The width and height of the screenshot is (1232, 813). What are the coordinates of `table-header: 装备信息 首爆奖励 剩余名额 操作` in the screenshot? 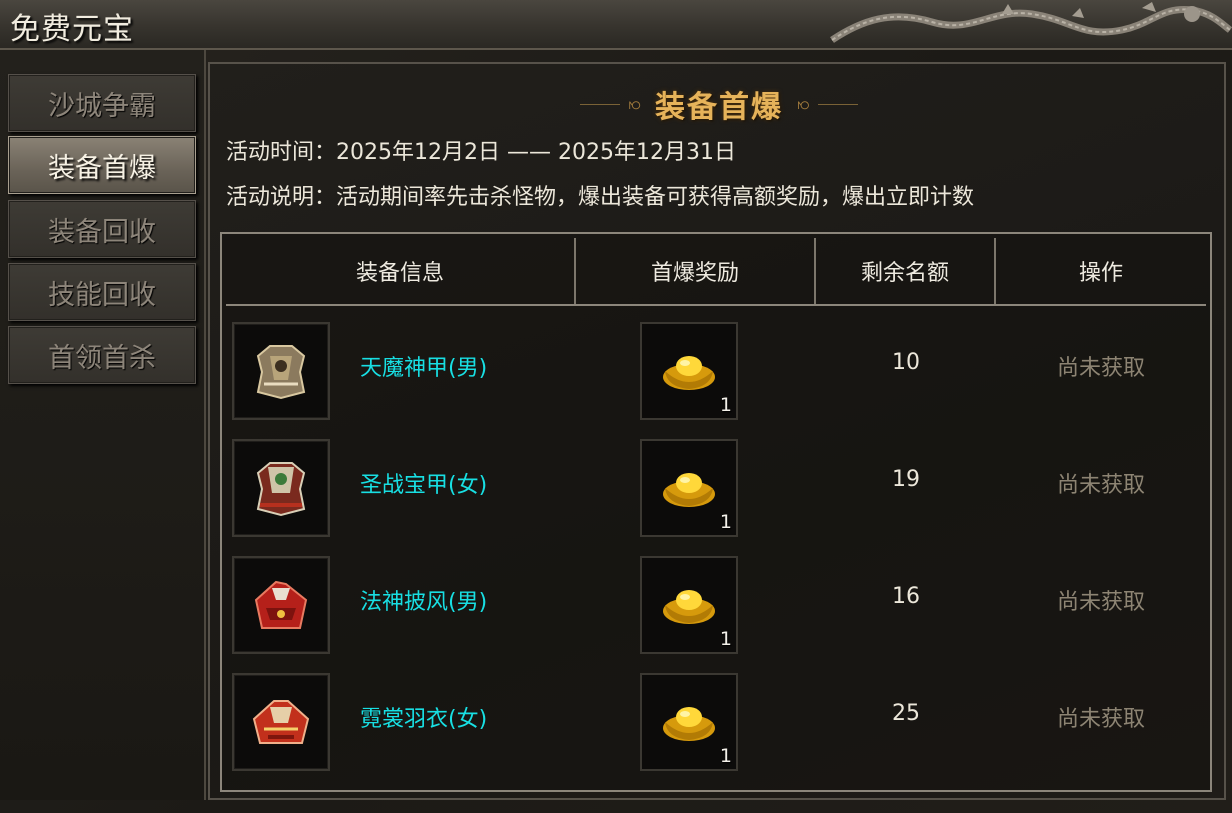 It's located at (716, 272).